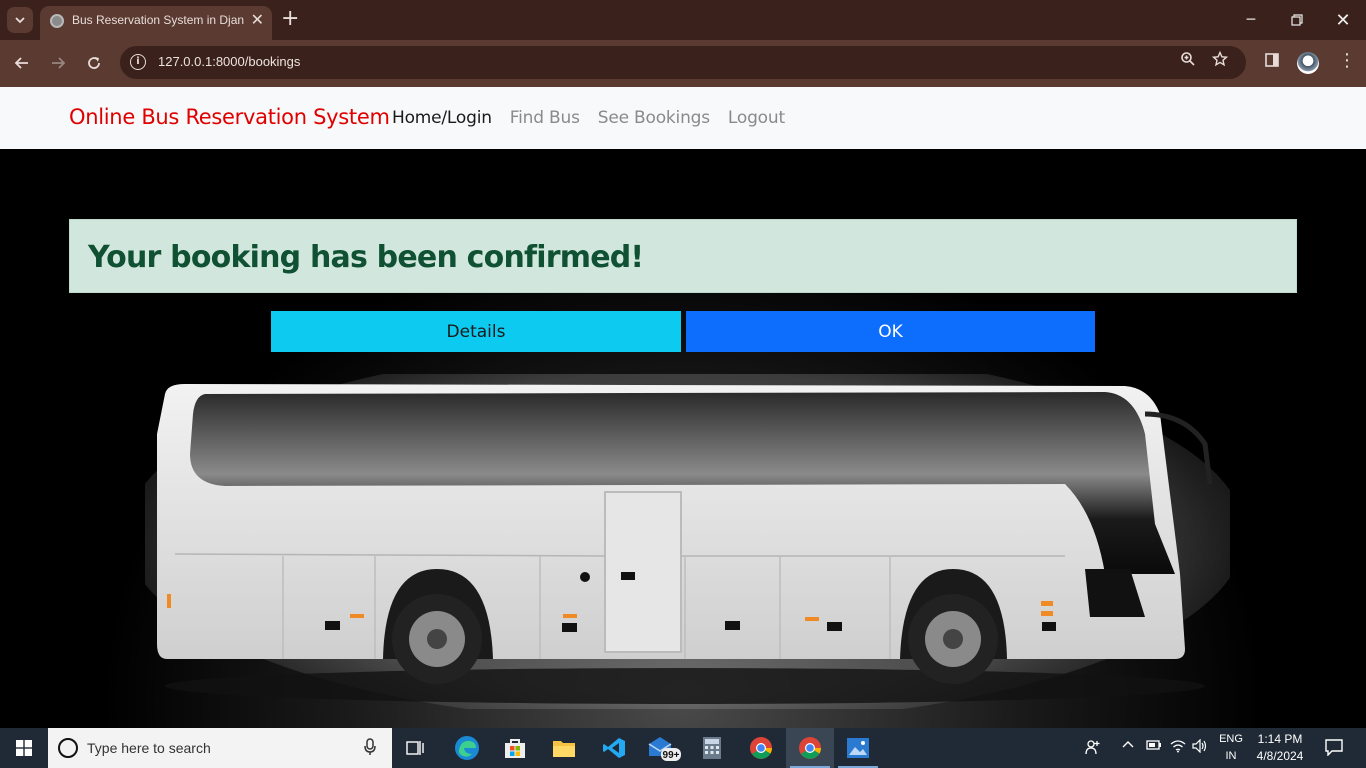 Image resolution: width=1366 pixels, height=768 pixels. Describe the element at coordinates (1128, 747) in the screenshot. I see `chevron-up-icon` at that location.